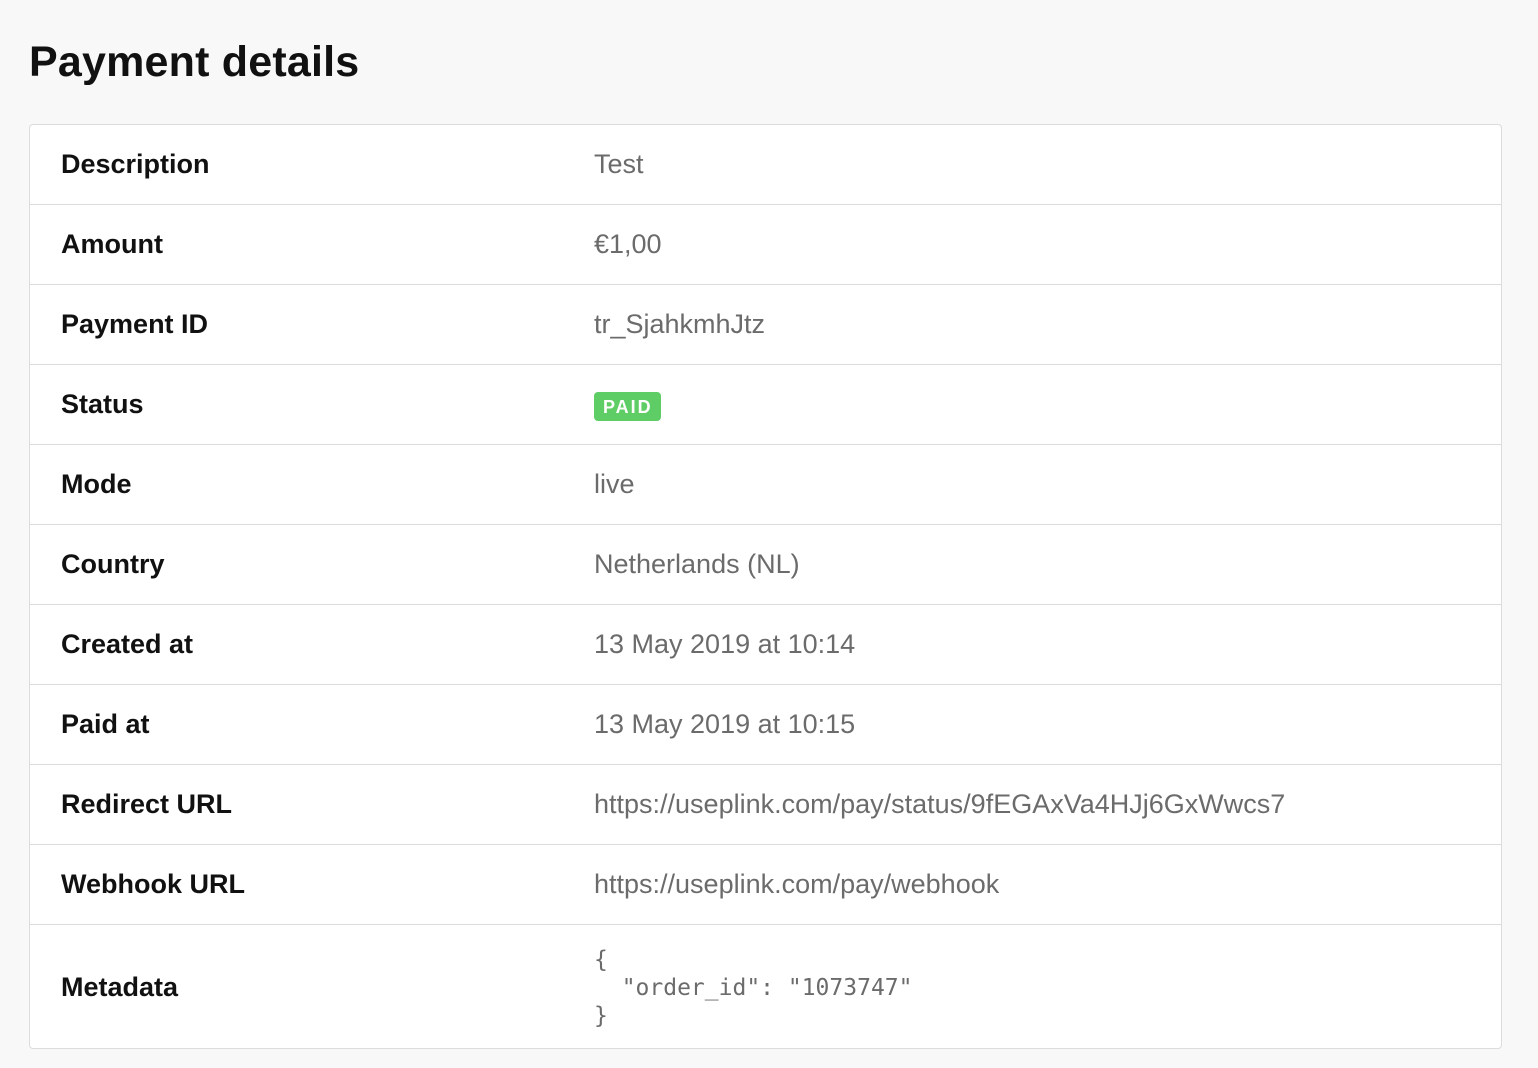 The width and height of the screenshot is (1538, 1068). Describe the element at coordinates (135, 324) in the screenshot. I see `payment-id-label: Payment ID` at that location.